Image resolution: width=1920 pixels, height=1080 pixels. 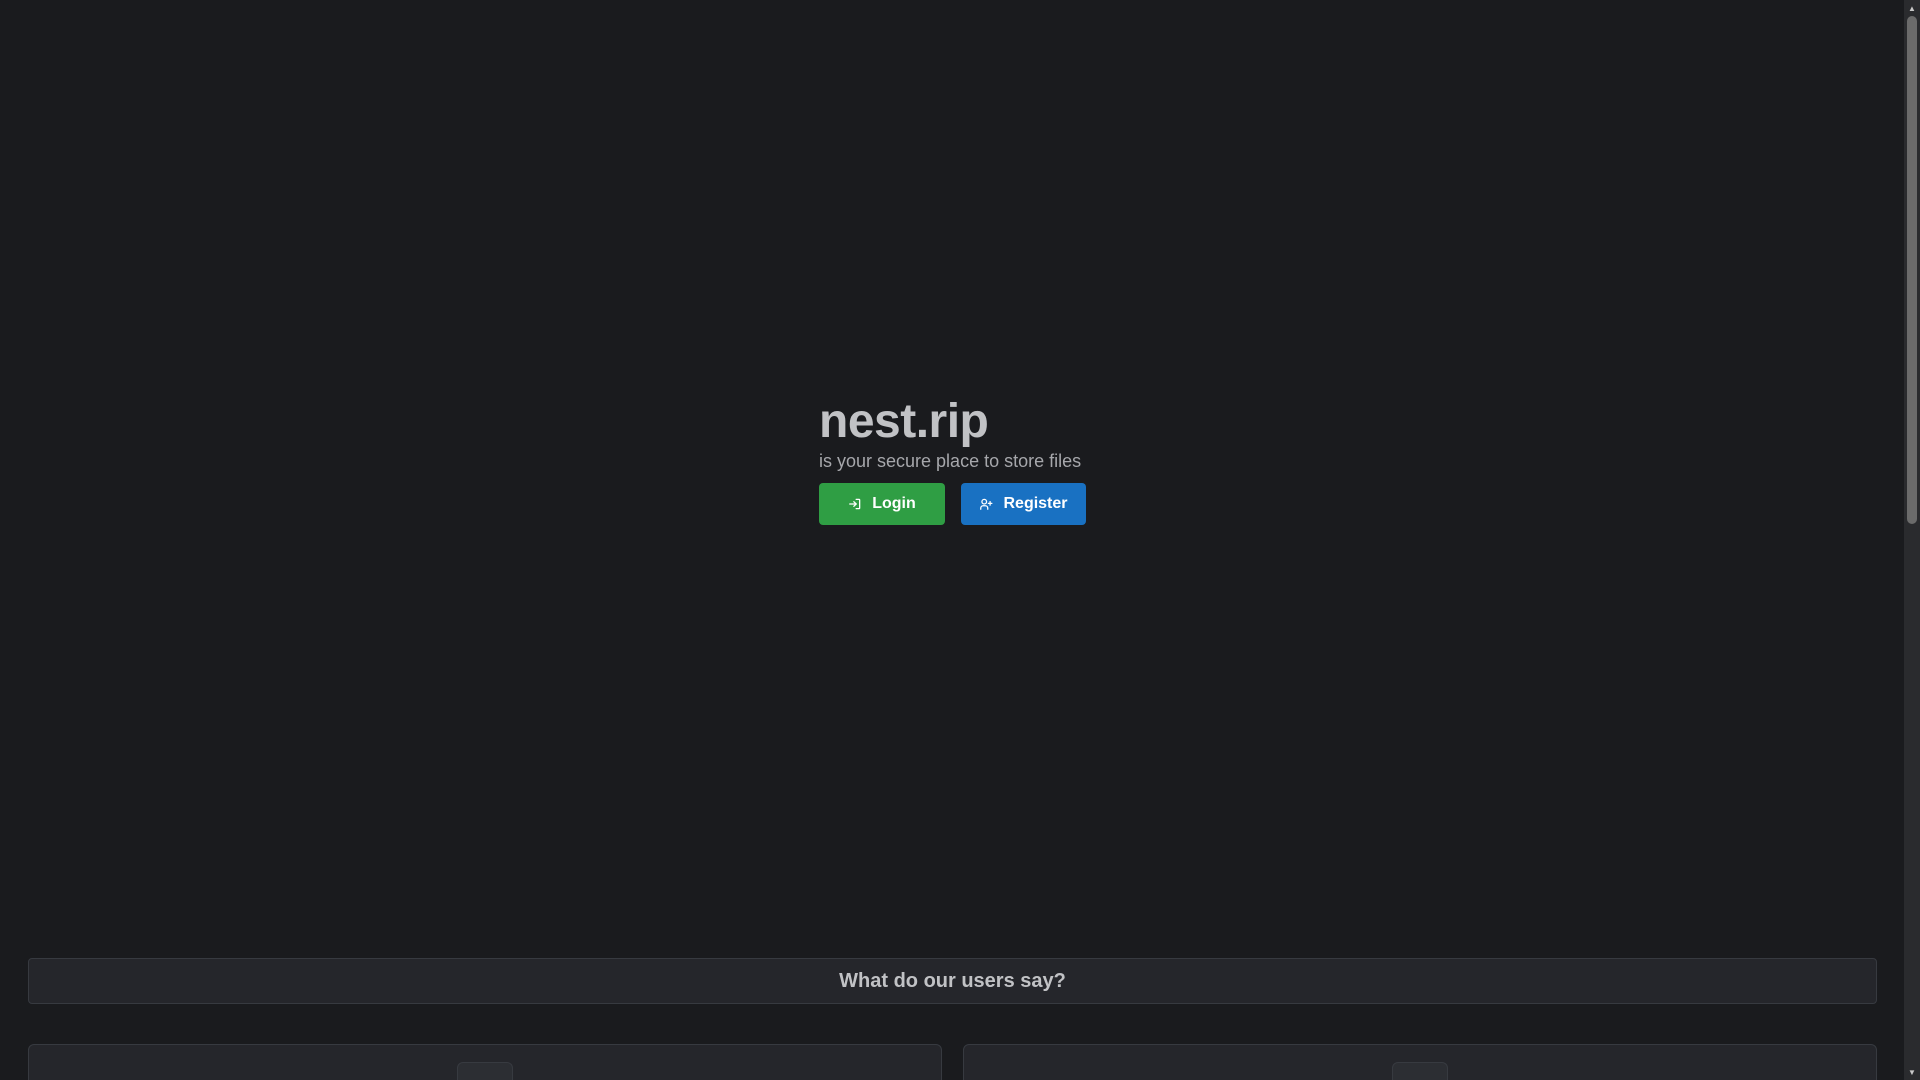 I want to click on testimonials-heading: What do our users say?, so click(x=952, y=981).